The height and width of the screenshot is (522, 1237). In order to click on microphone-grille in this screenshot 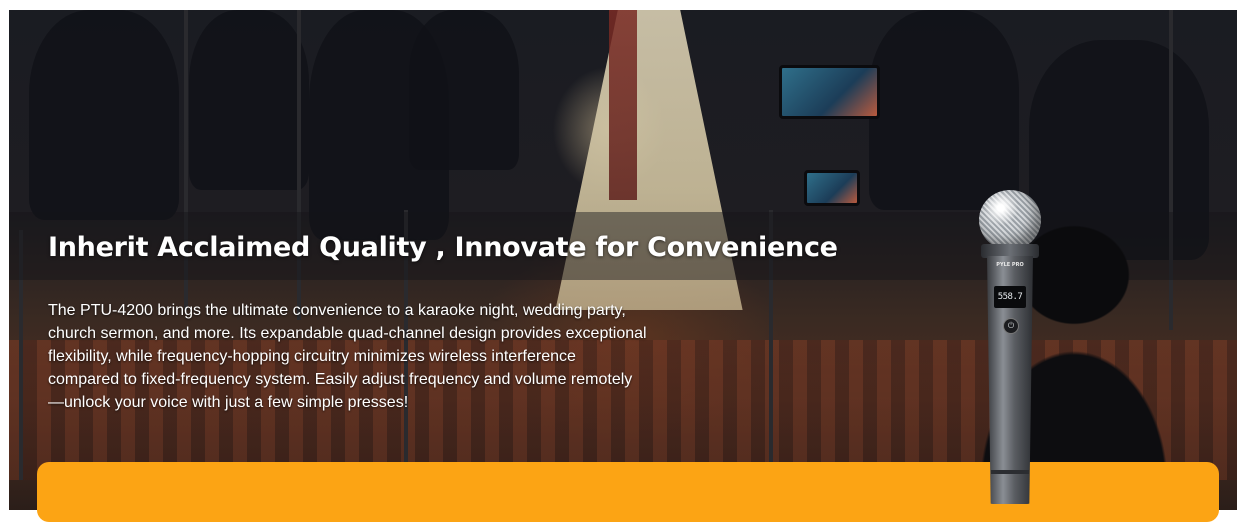, I will do `click(1010, 220)`.